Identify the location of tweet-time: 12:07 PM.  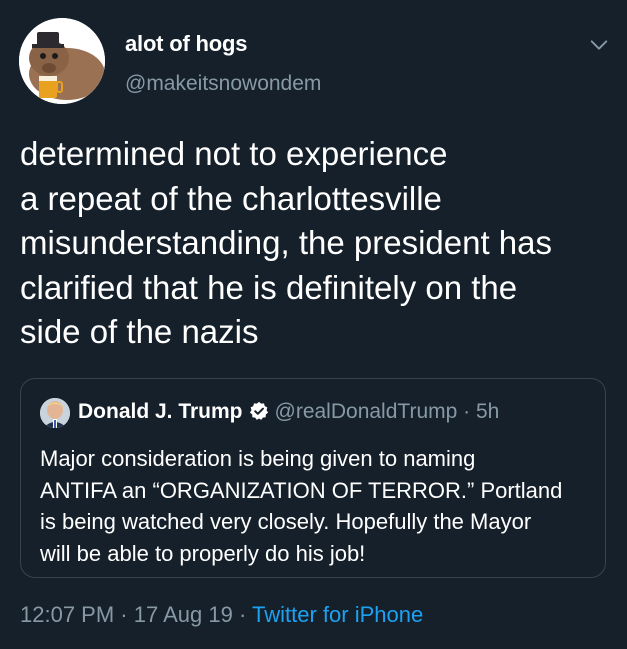
(67, 614).